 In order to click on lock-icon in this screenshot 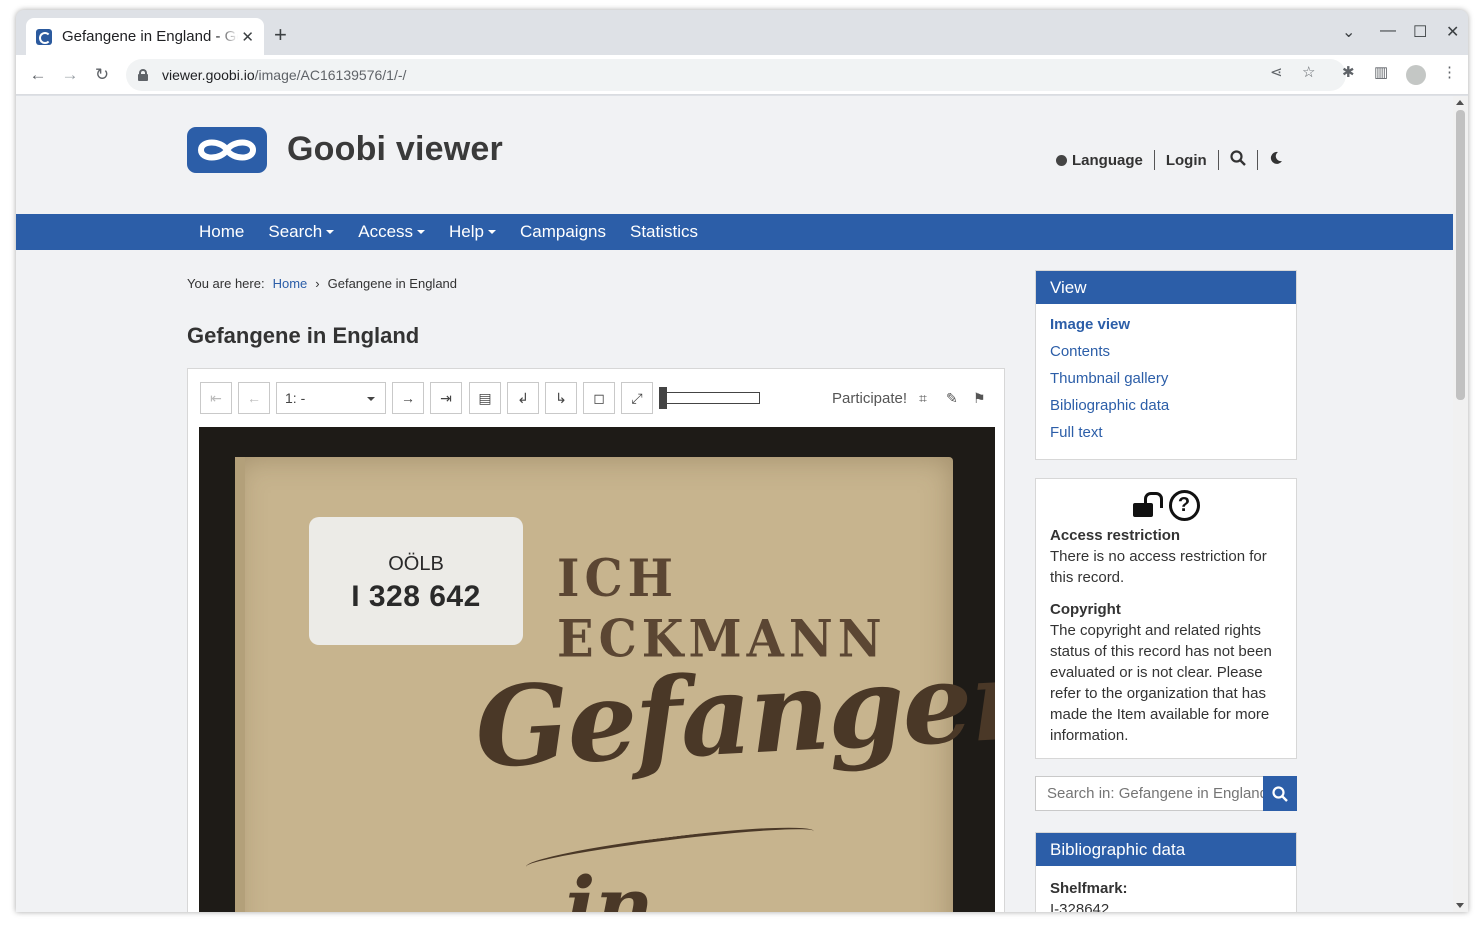, I will do `click(143, 75)`.